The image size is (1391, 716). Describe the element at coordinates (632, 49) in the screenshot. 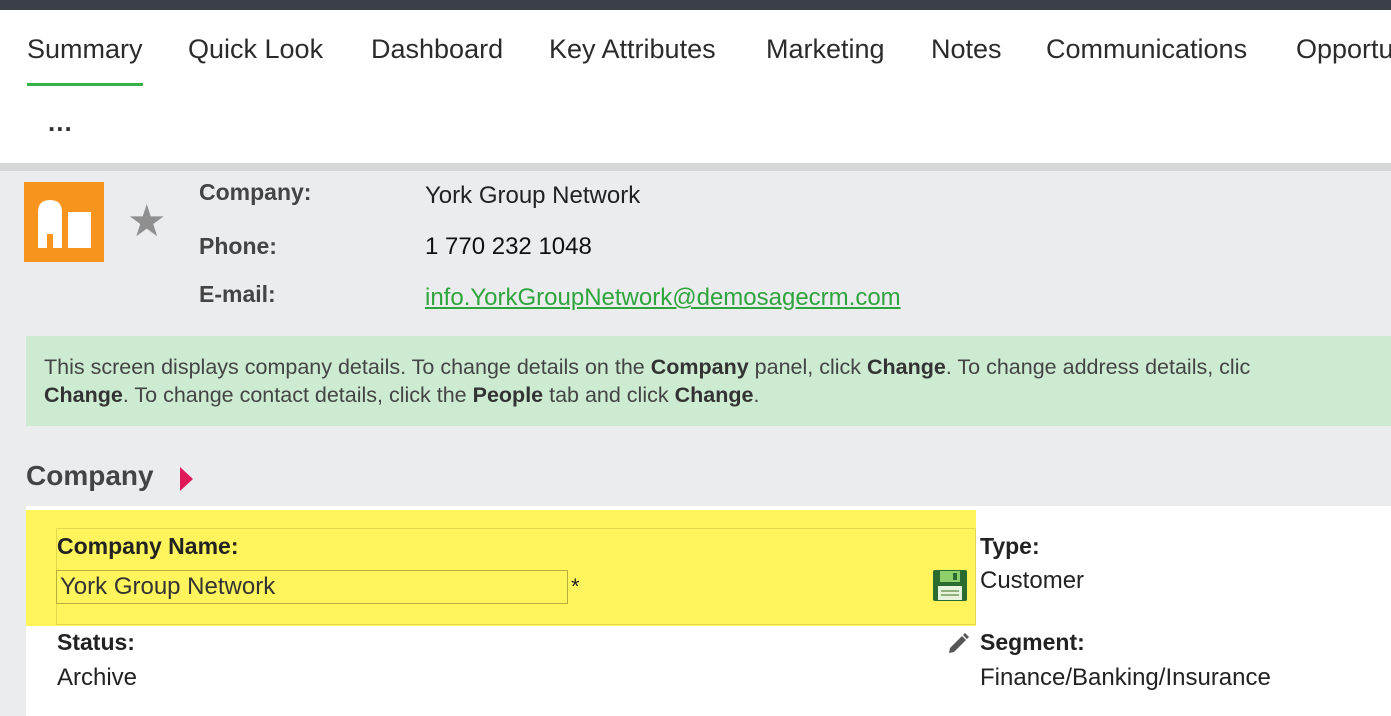

I see `tab-key-attributes: Key Attributes` at that location.